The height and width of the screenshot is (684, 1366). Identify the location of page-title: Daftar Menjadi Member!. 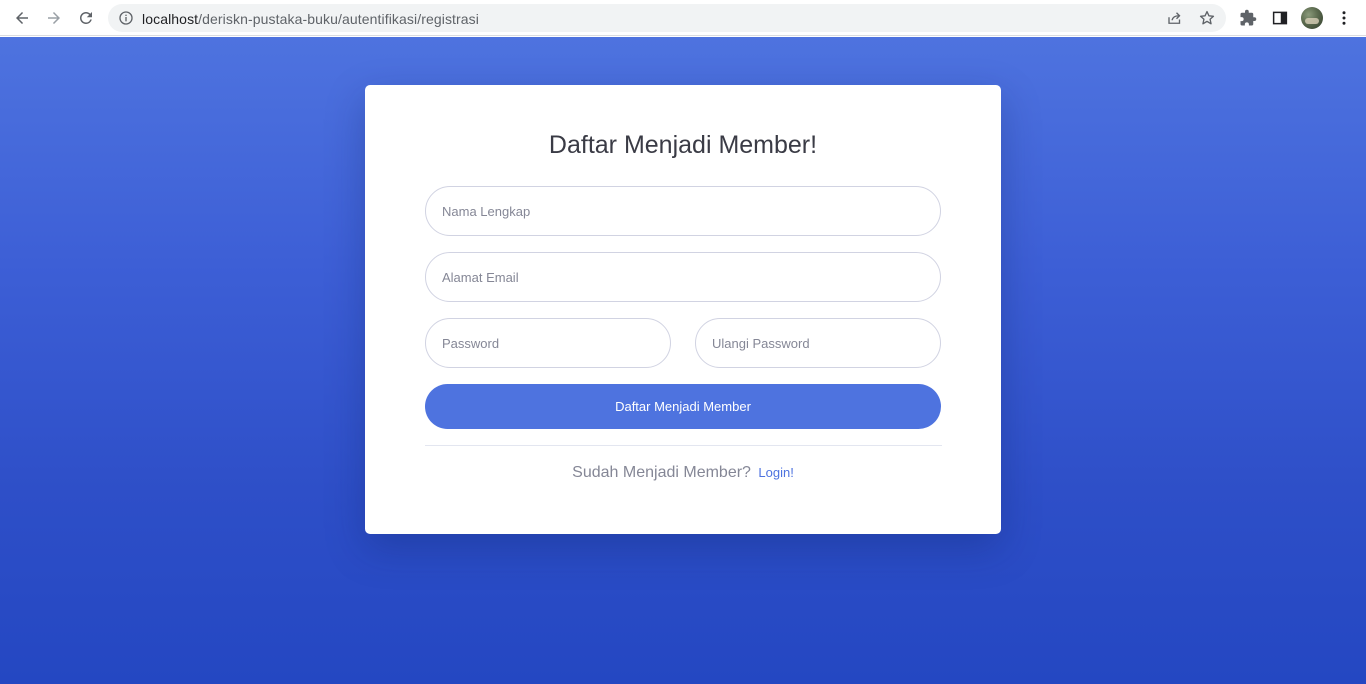
(683, 145).